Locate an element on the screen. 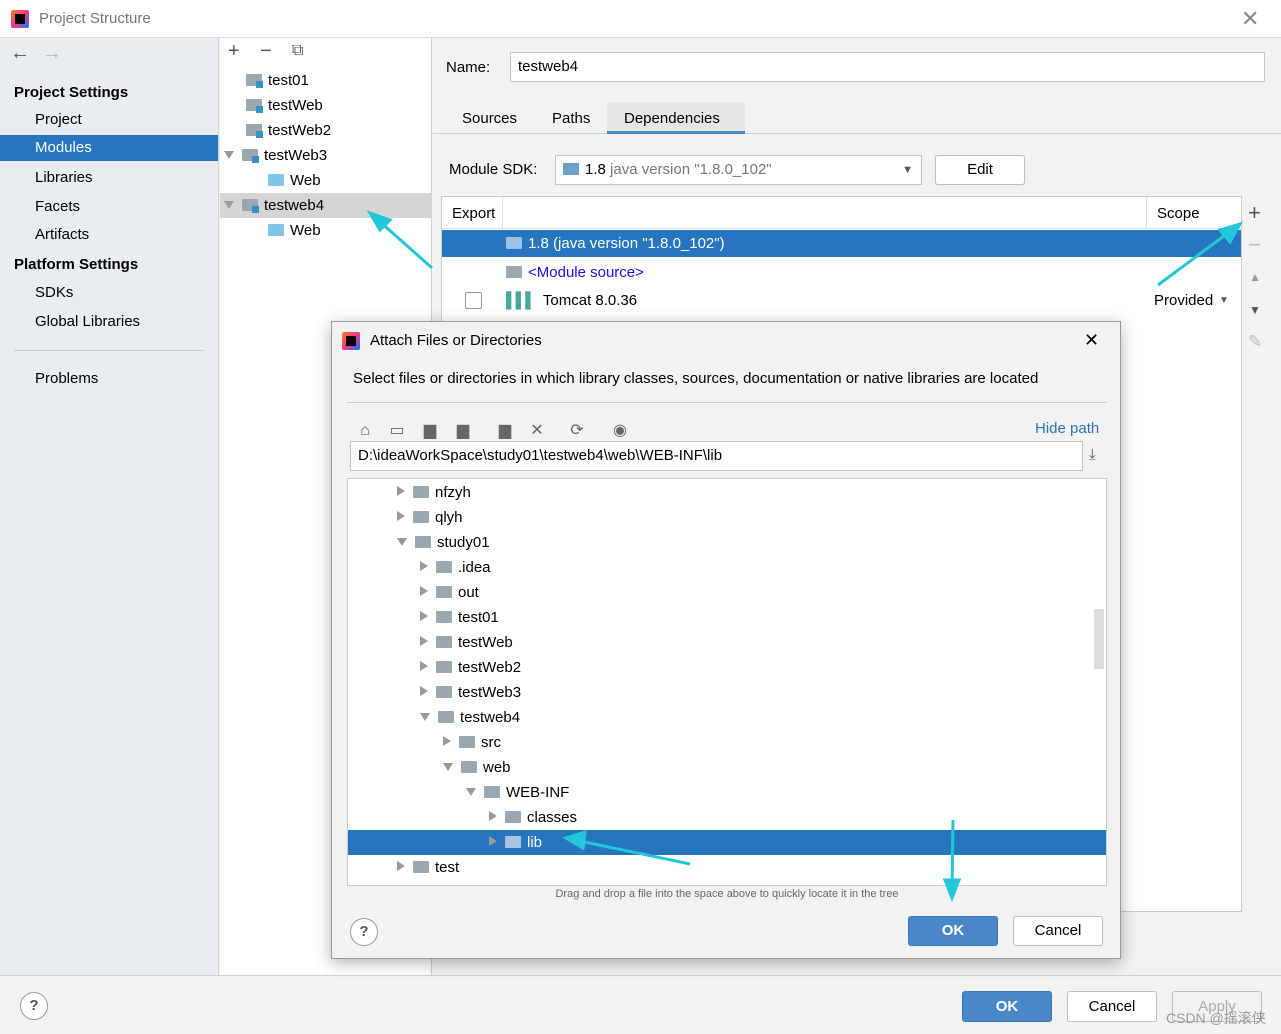 The image size is (1281, 1034). move-up-icon: ▲ is located at coordinates (1255, 277).